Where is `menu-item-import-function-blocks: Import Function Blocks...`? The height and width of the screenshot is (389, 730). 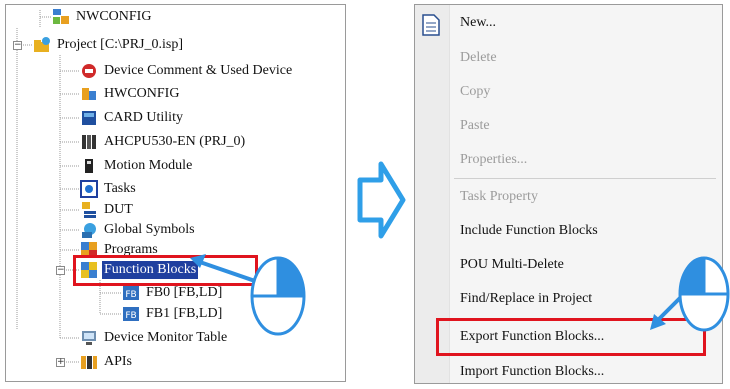
menu-item-import-function-blocks: Import Function Blocks... is located at coordinates (532, 372).